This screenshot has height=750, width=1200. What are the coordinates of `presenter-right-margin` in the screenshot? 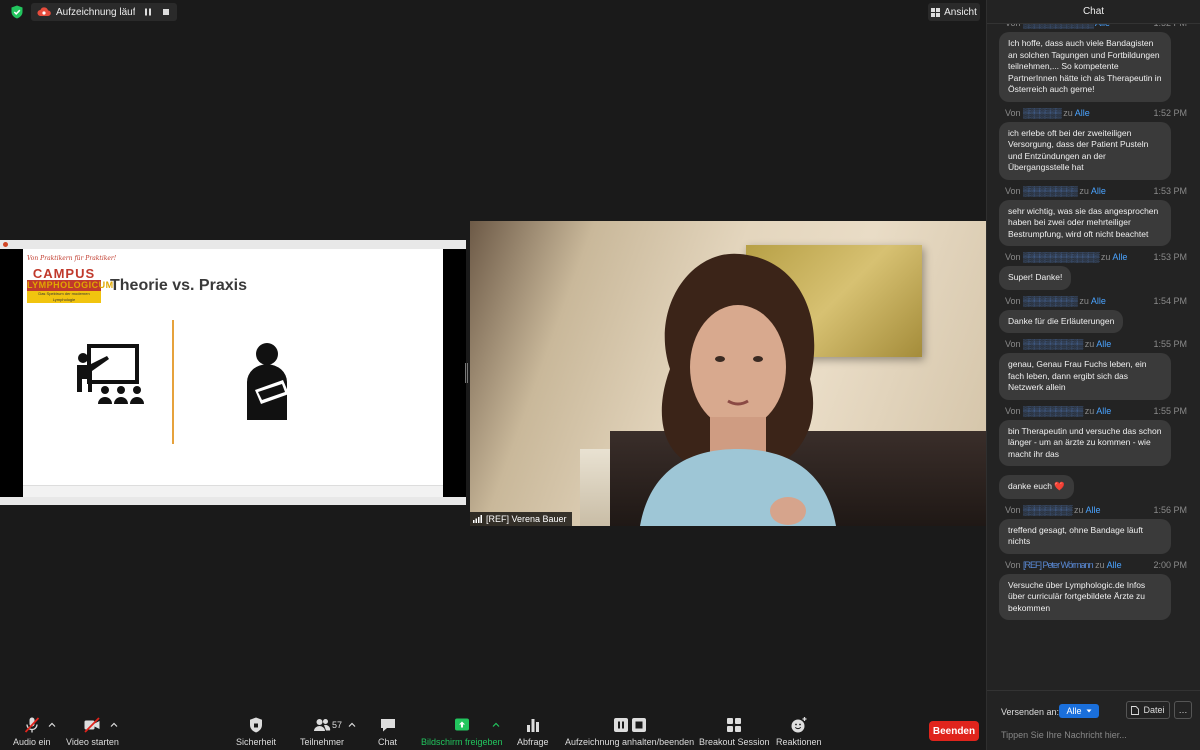 It's located at (454, 373).